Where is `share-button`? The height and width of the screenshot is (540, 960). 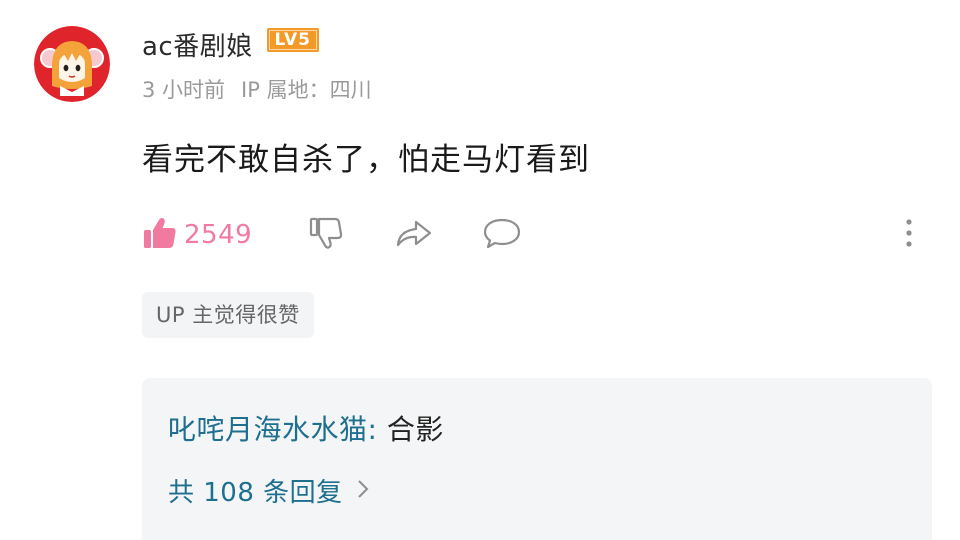
share-button is located at coordinates (414, 235).